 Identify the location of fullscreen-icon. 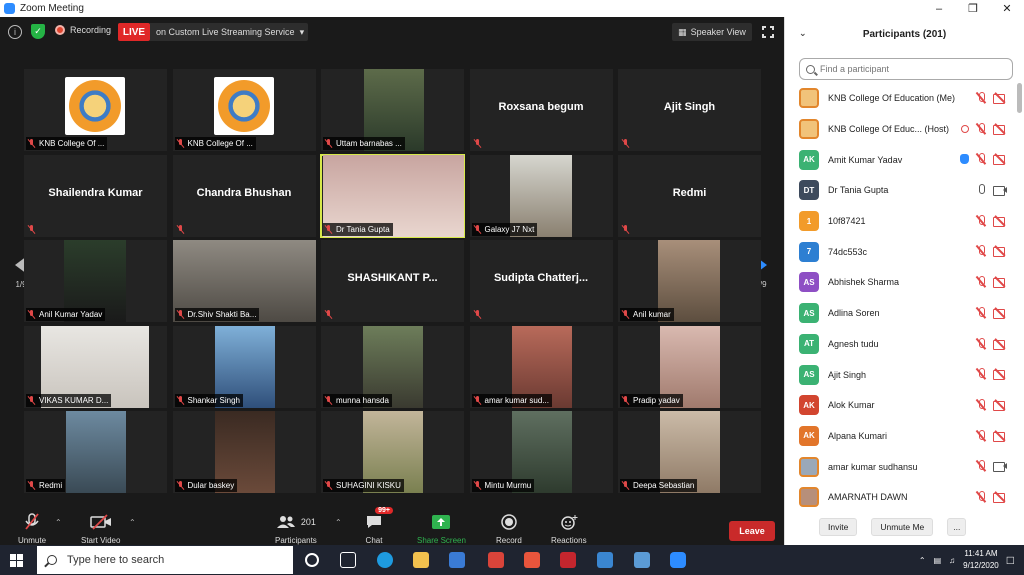
(768, 32).